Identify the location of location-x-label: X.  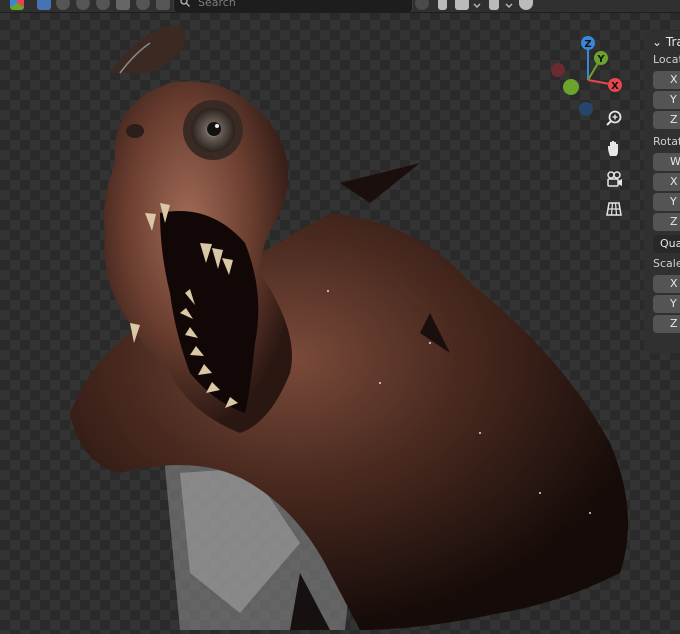
(674, 79).